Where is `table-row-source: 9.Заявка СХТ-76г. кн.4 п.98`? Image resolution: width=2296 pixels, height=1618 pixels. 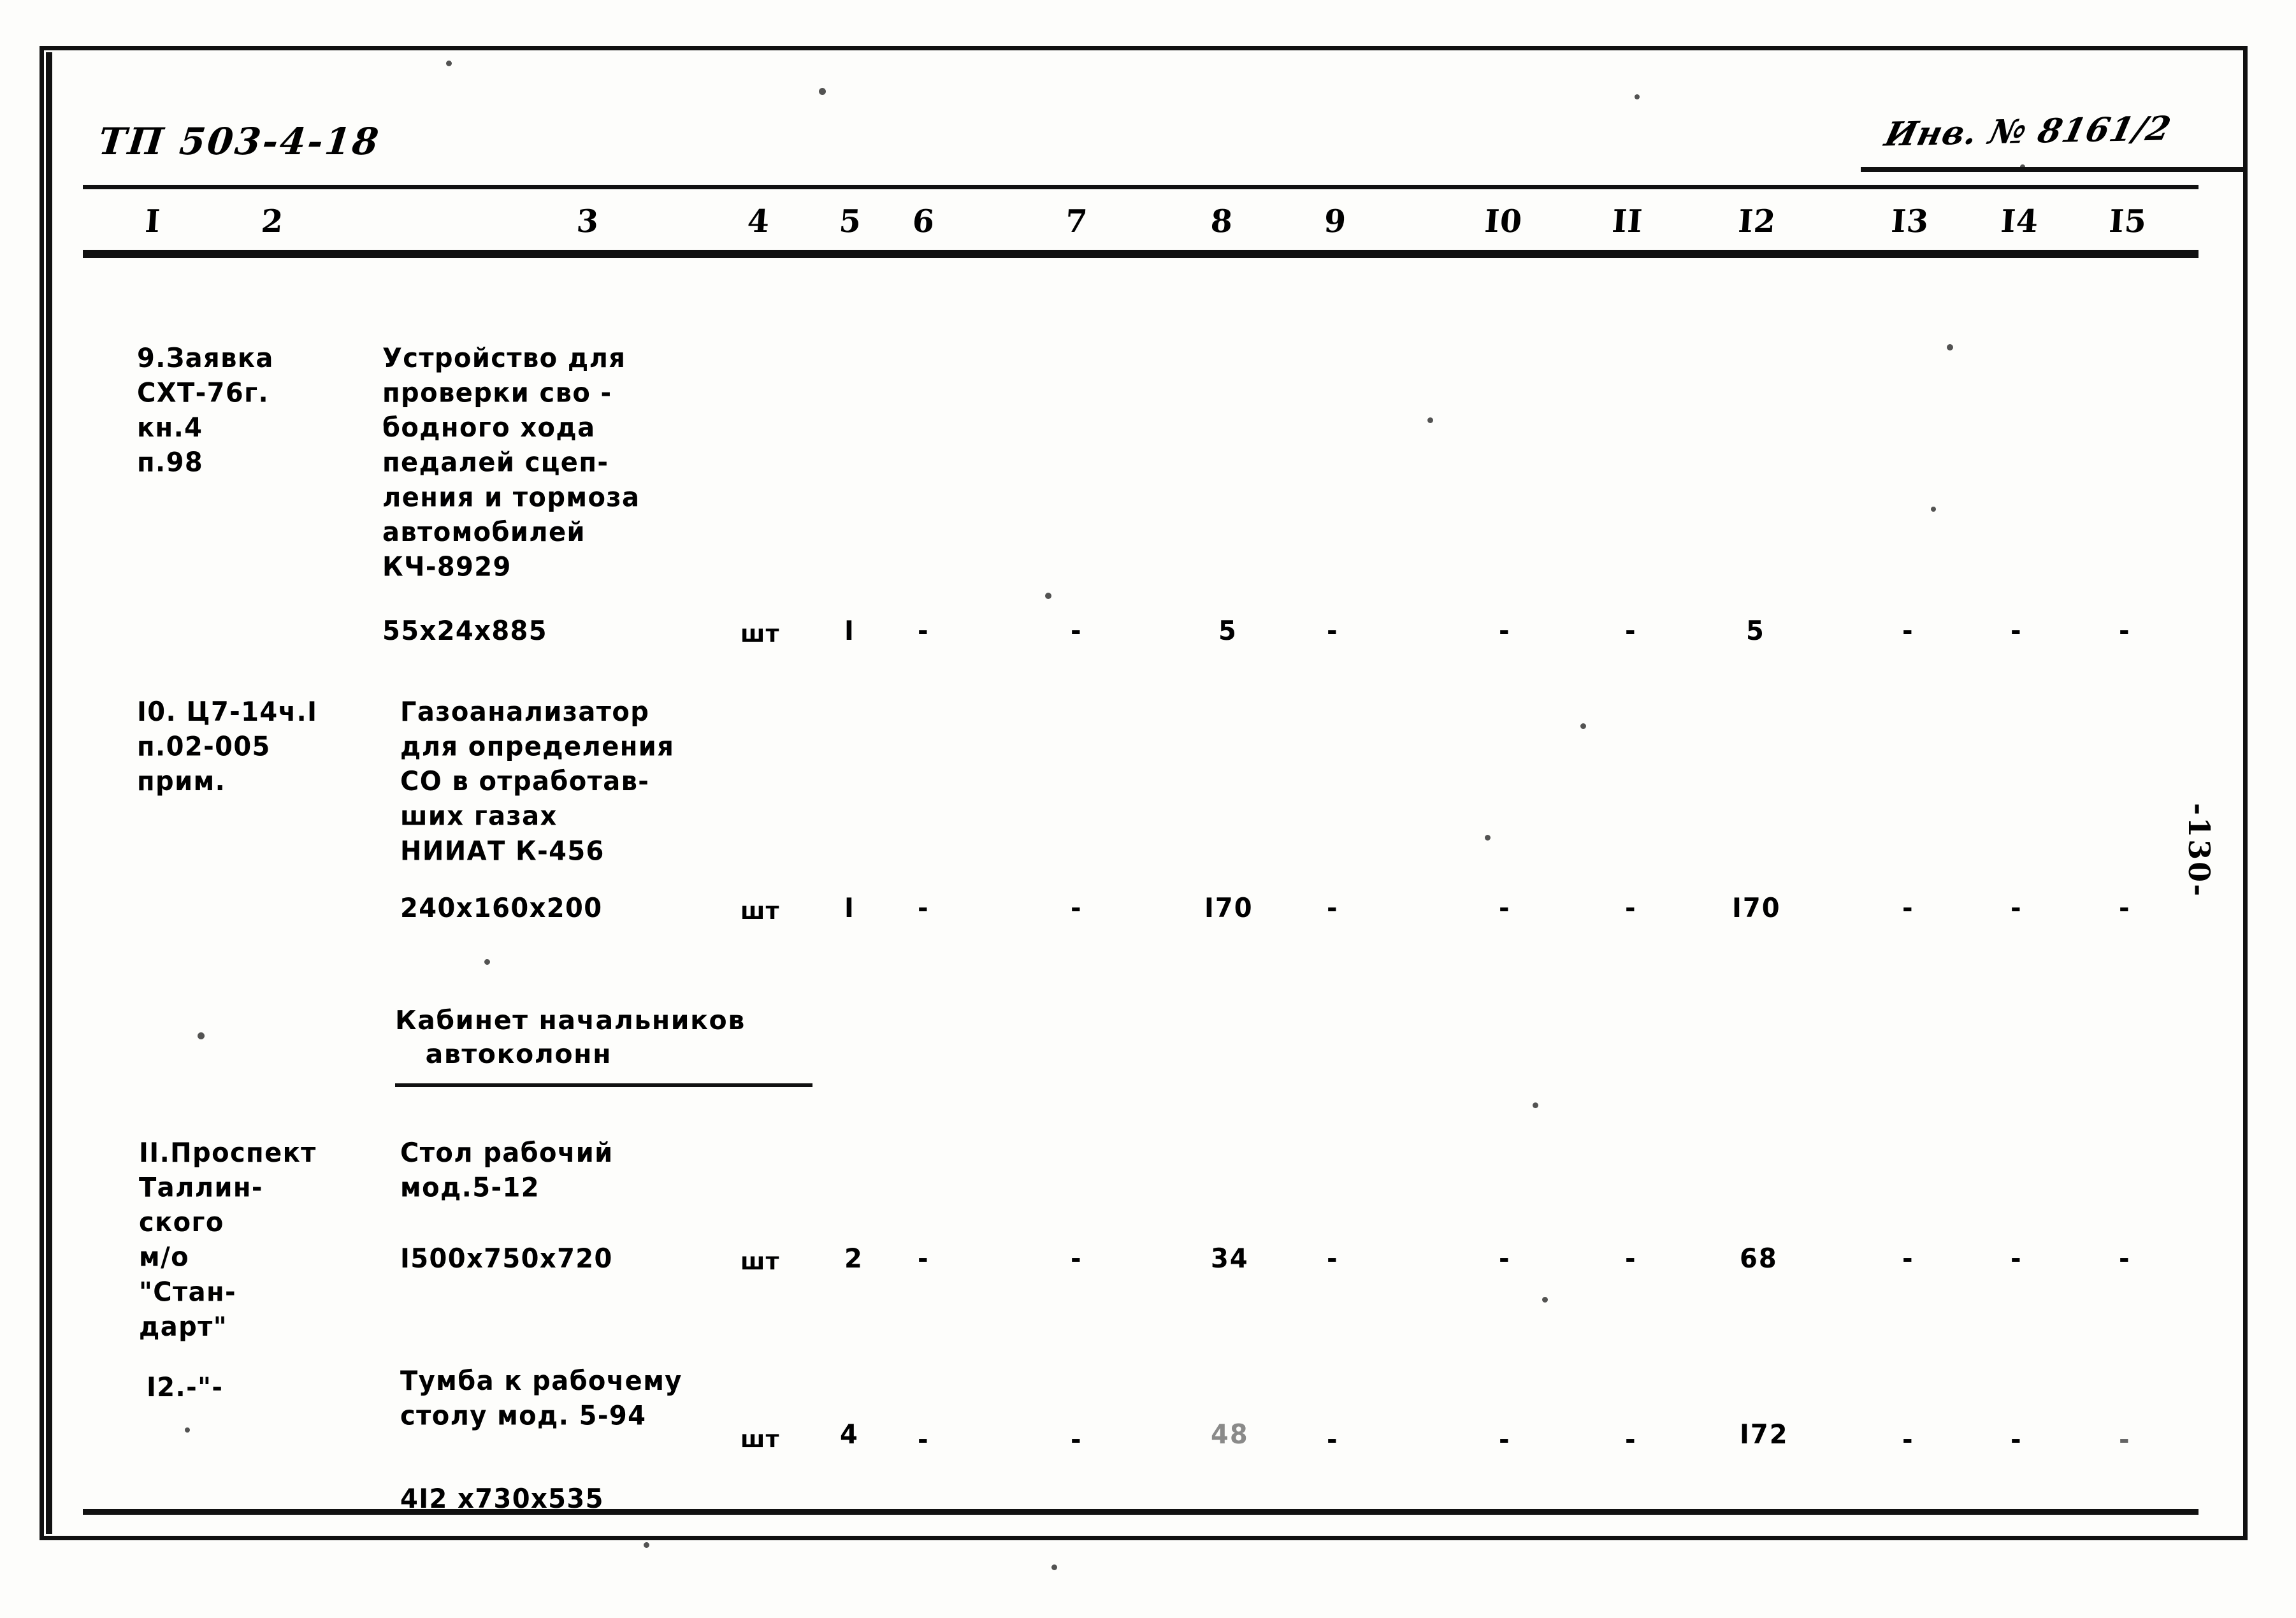
table-row-source: 9.Заявка СХТ-76г. кн.4 п.98 is located at coordinates (205, 411).